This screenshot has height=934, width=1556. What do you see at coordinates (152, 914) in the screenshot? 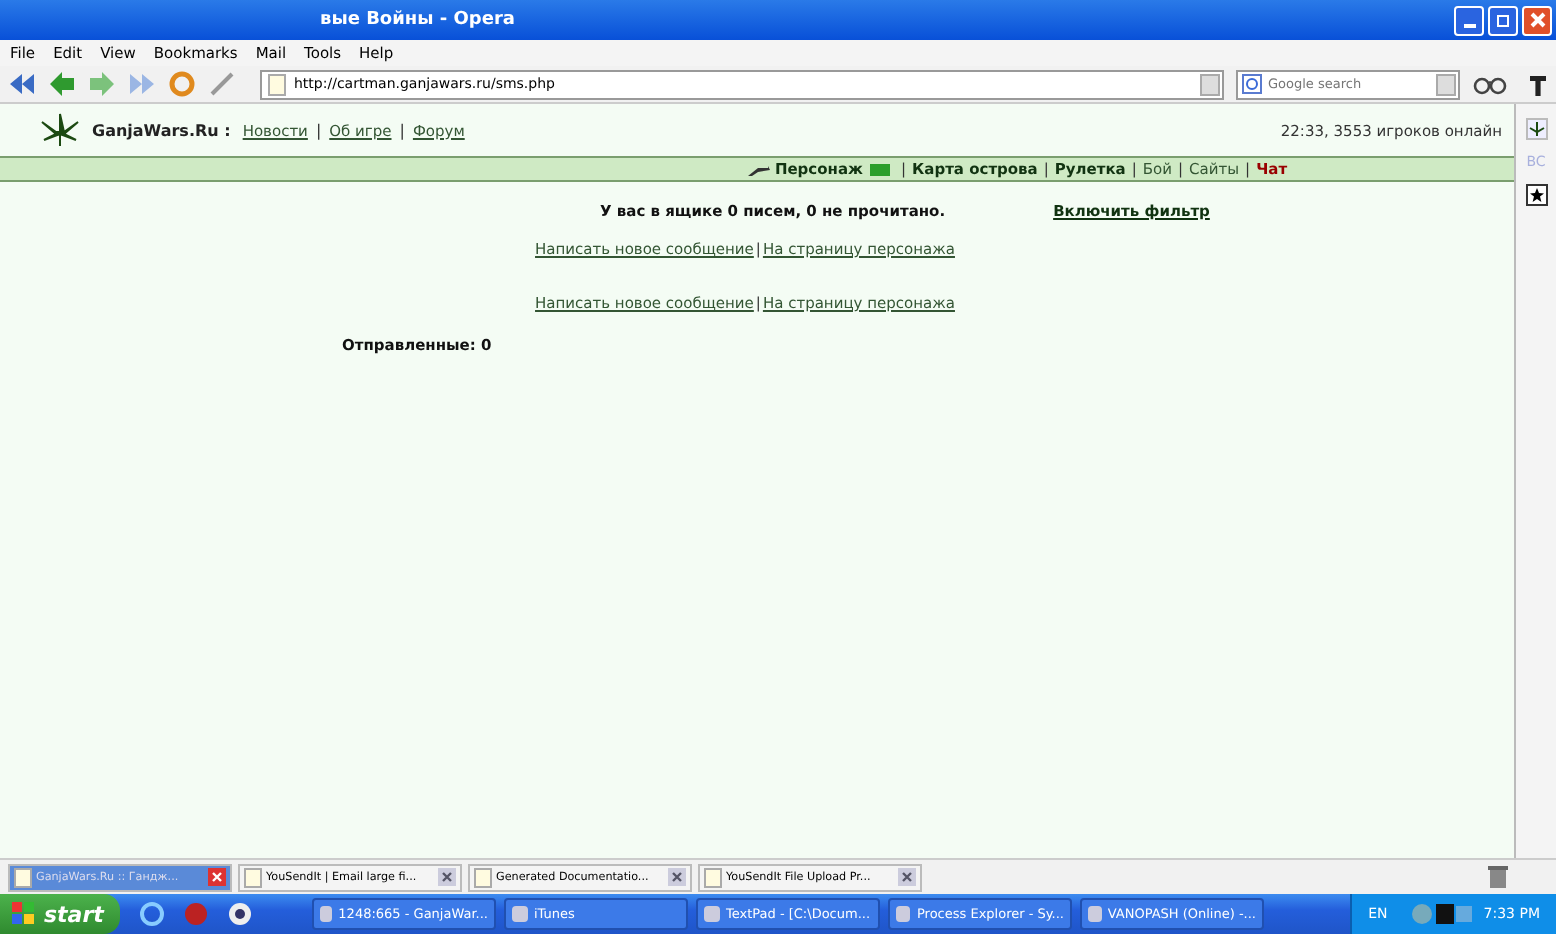
I see `browser-icon` at bounding box center [152, 914].